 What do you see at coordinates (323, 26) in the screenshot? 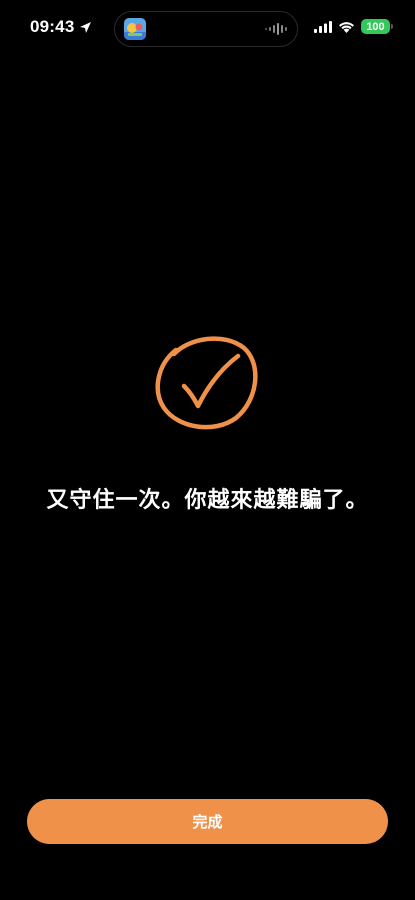
I see `cellular-signal-icon` at bounding box center [323, 26].